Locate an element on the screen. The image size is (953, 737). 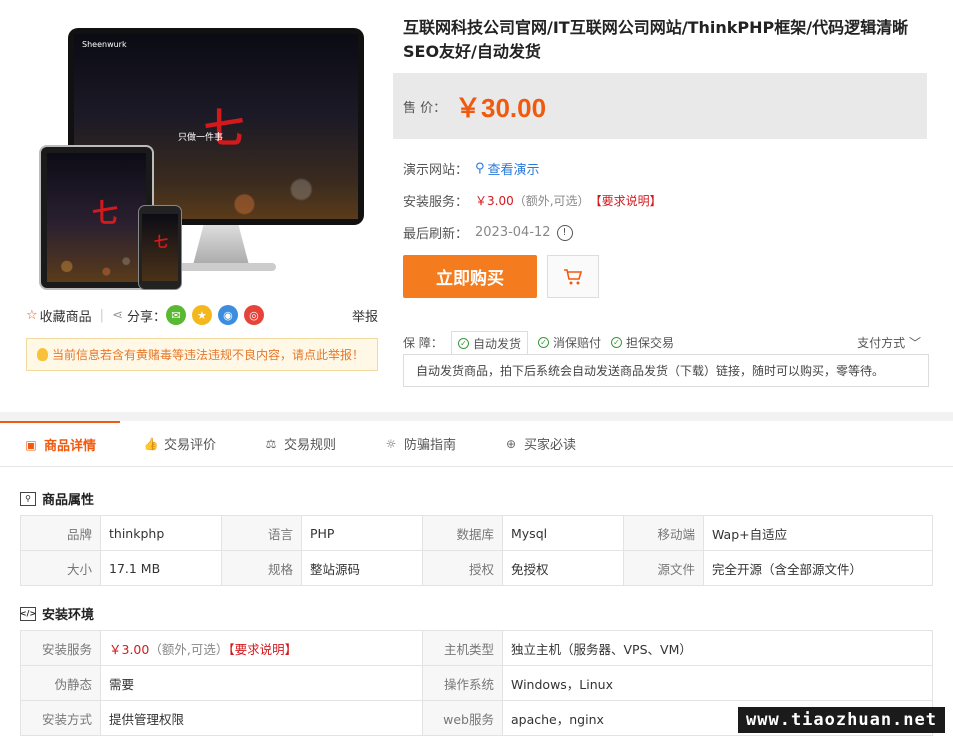
tab-label: 防骗指南 is located at coordinates (429, 445).